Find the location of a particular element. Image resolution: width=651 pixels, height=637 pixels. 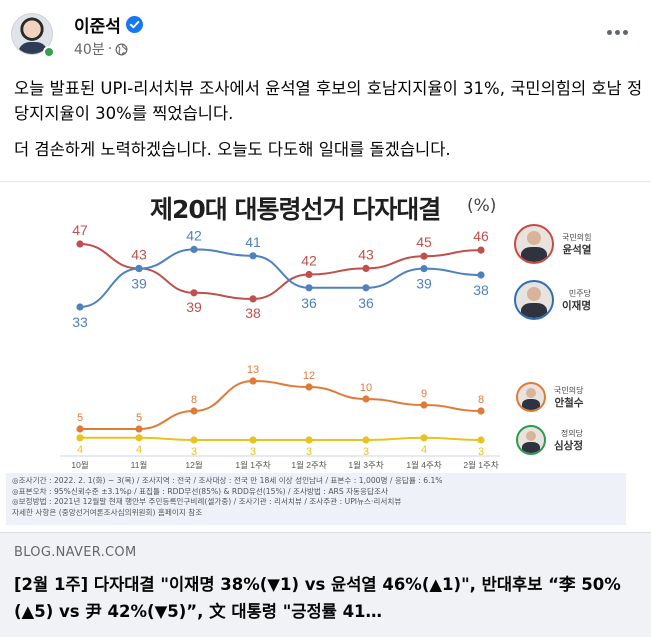

verified-badge-icon is located at coordinates (134, 24).